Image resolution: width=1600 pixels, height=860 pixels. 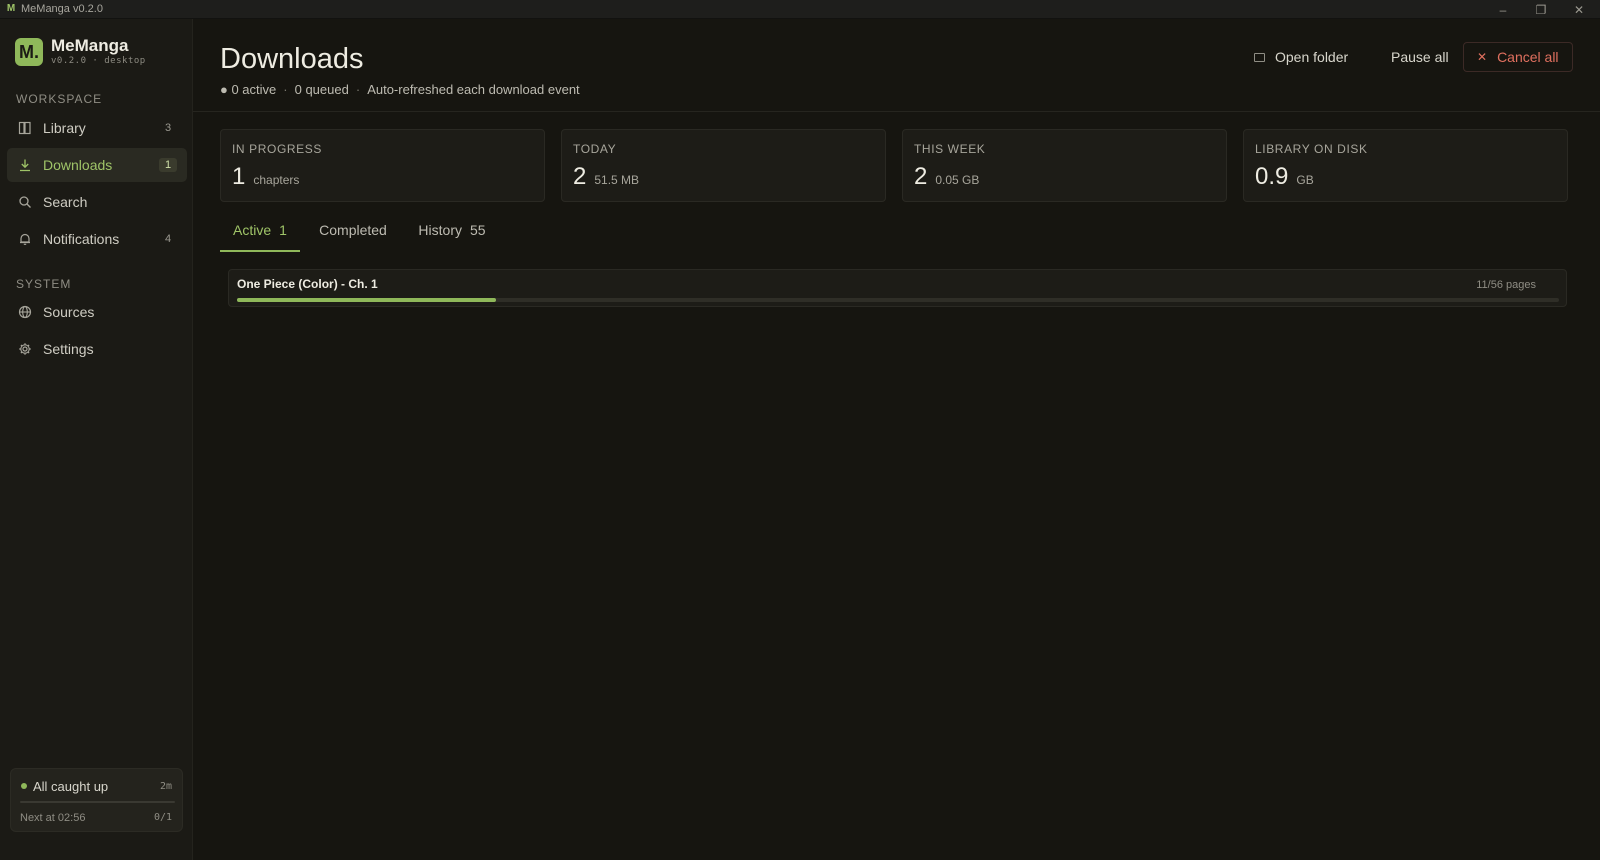 I want to click on tab-completed: Completed, so click(x=353, y=237).